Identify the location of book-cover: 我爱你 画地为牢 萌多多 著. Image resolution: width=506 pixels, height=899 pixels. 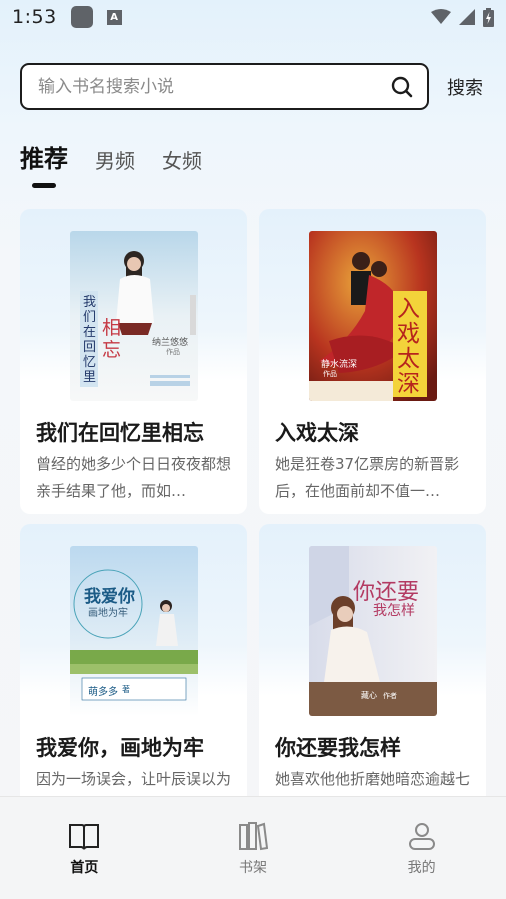
(134, 631).